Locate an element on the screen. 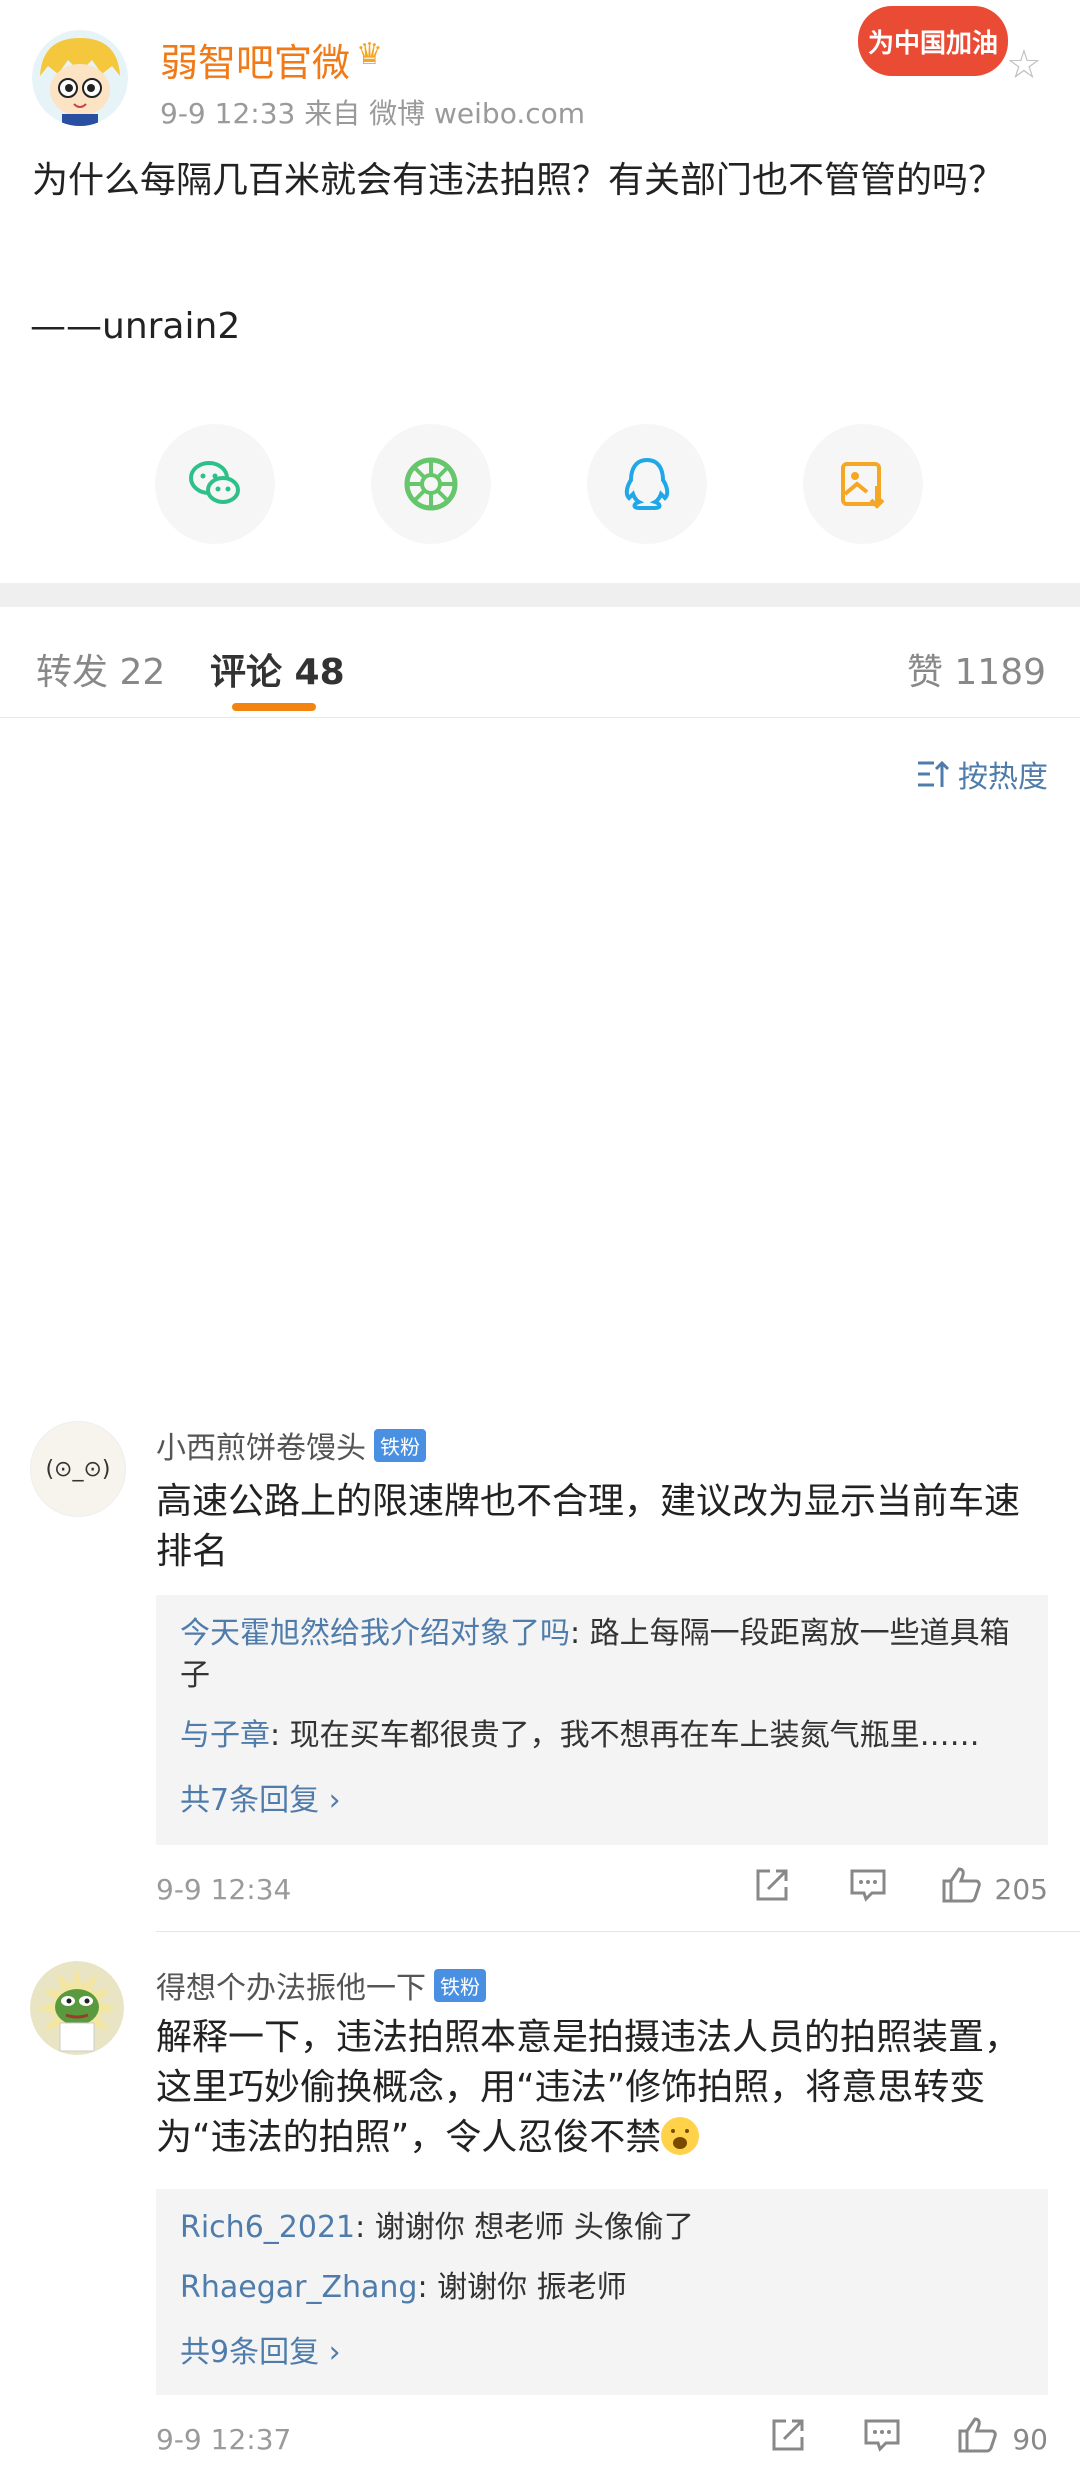 The width and height of the screenshot is (1080, 2465). comment-avatar: (⊙_⊙) is located at coordinates (78, 1469).